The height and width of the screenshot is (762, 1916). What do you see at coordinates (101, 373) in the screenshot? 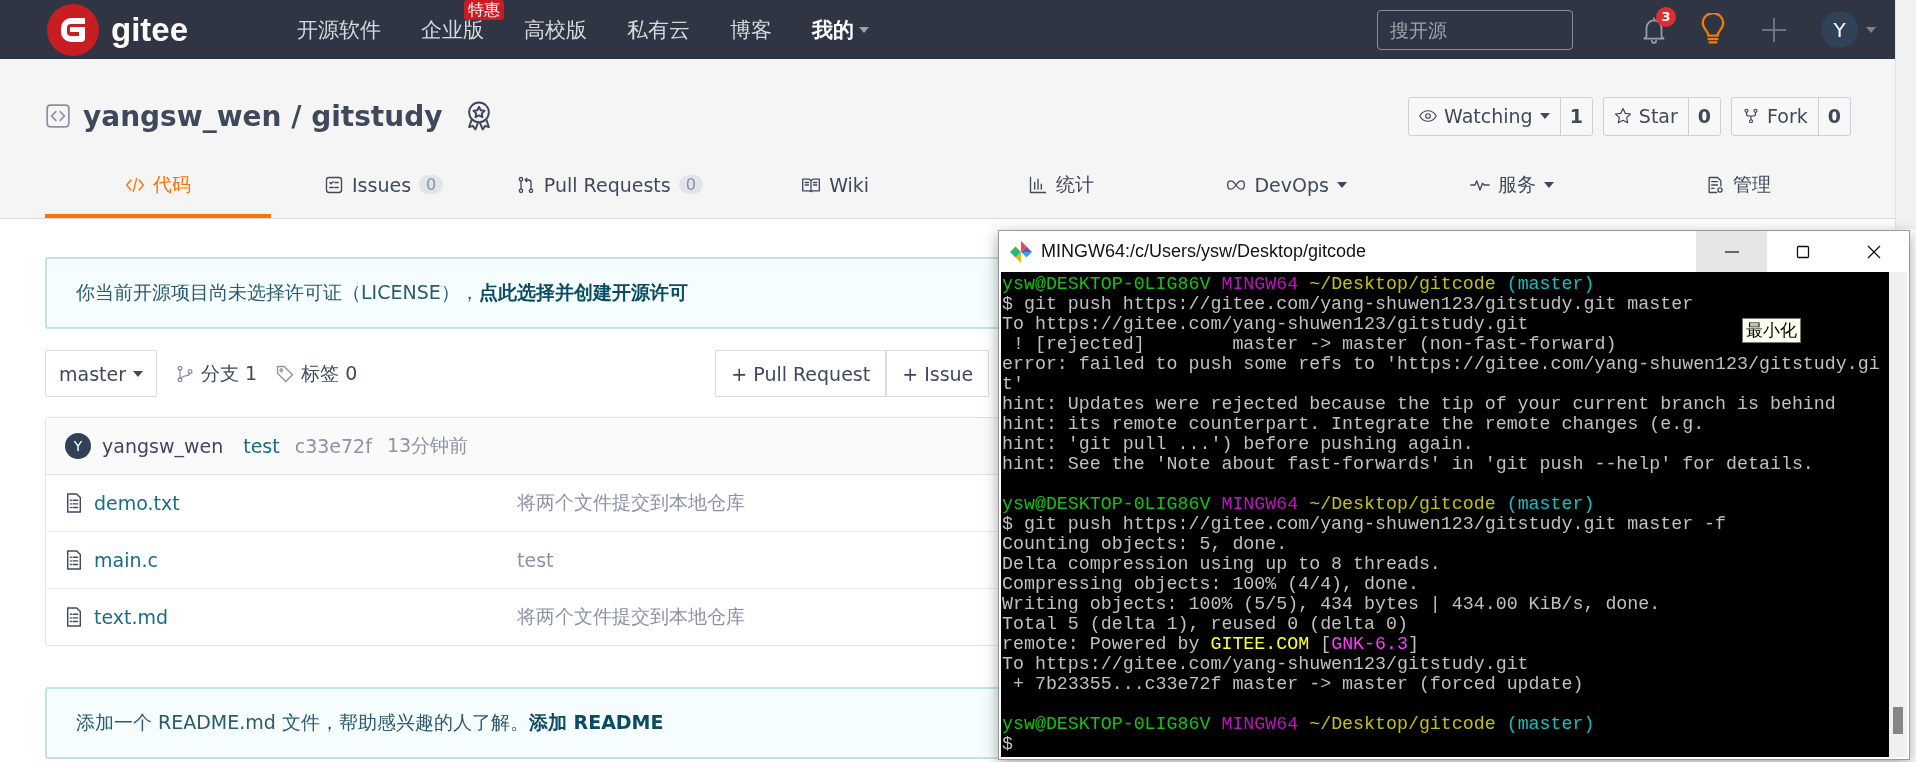
I see `branch-dropdown: master` at bounding box center [101, 373].